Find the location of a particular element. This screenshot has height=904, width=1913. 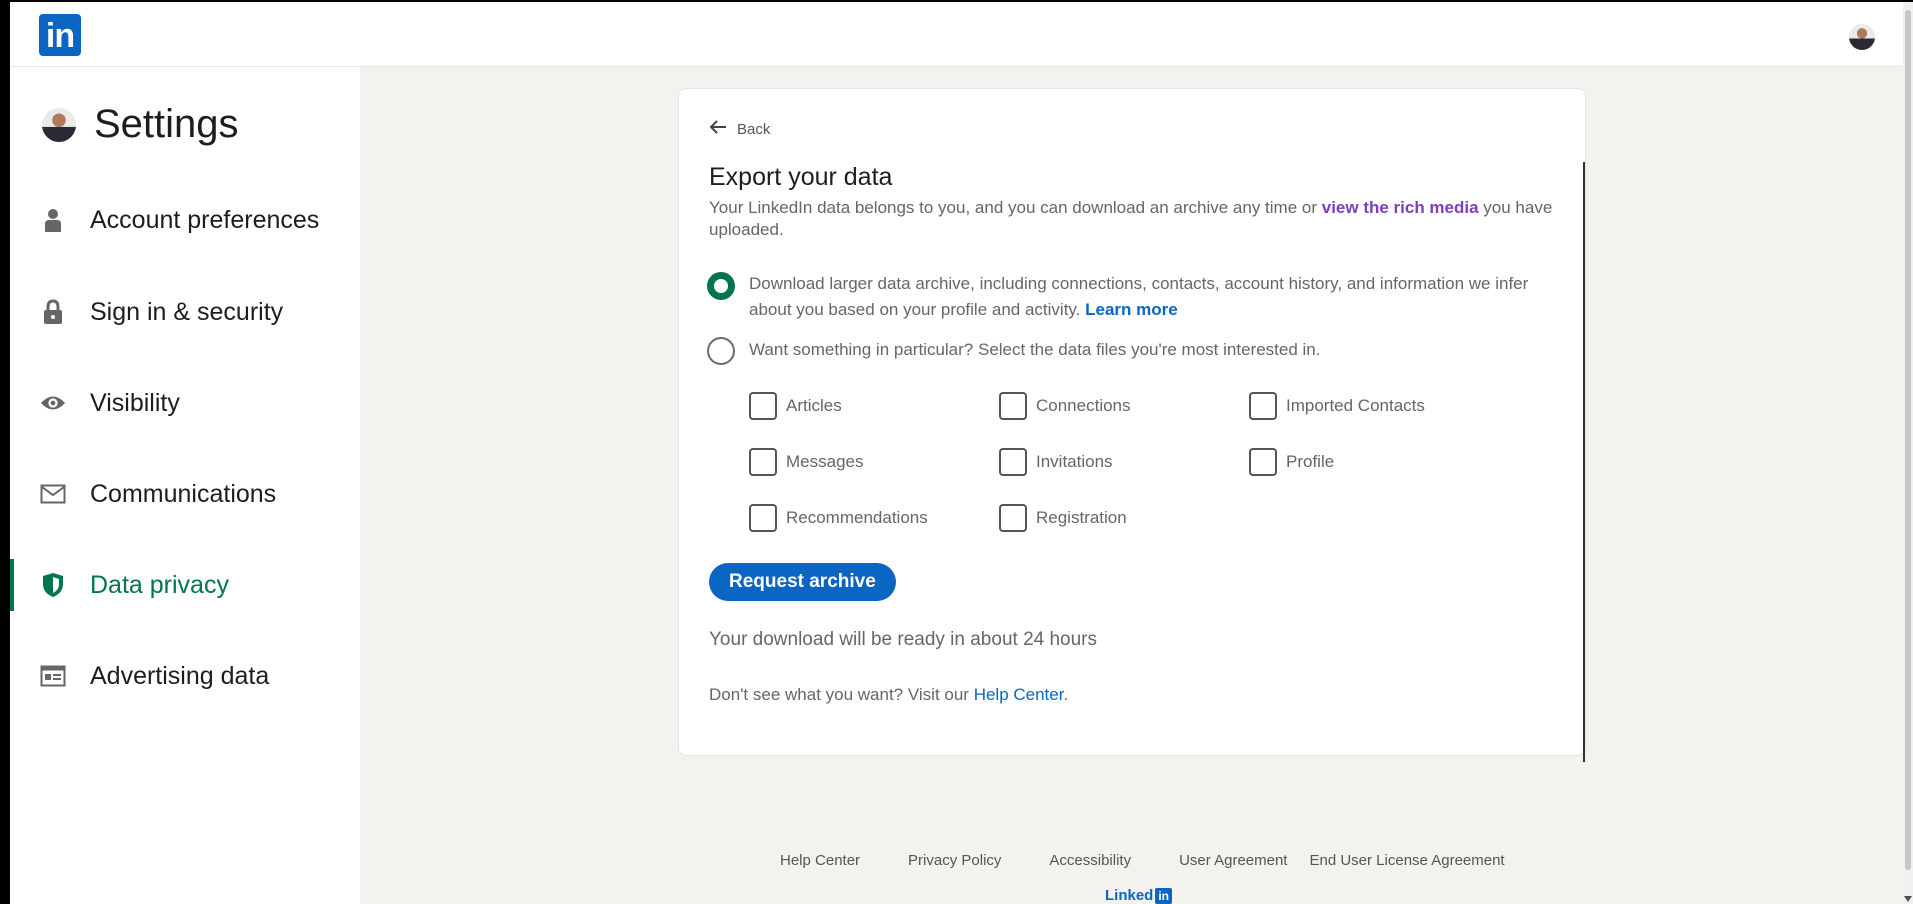

profile-avatar-button is located at coordinates (1862, 37).